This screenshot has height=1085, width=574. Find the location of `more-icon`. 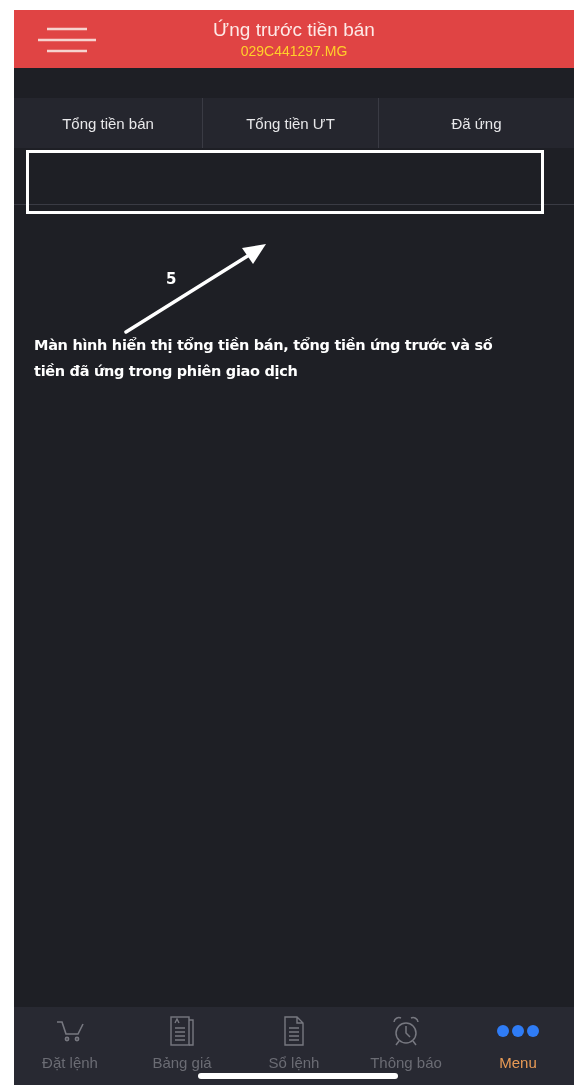

more-icon is located at coordinates (518, 1031).